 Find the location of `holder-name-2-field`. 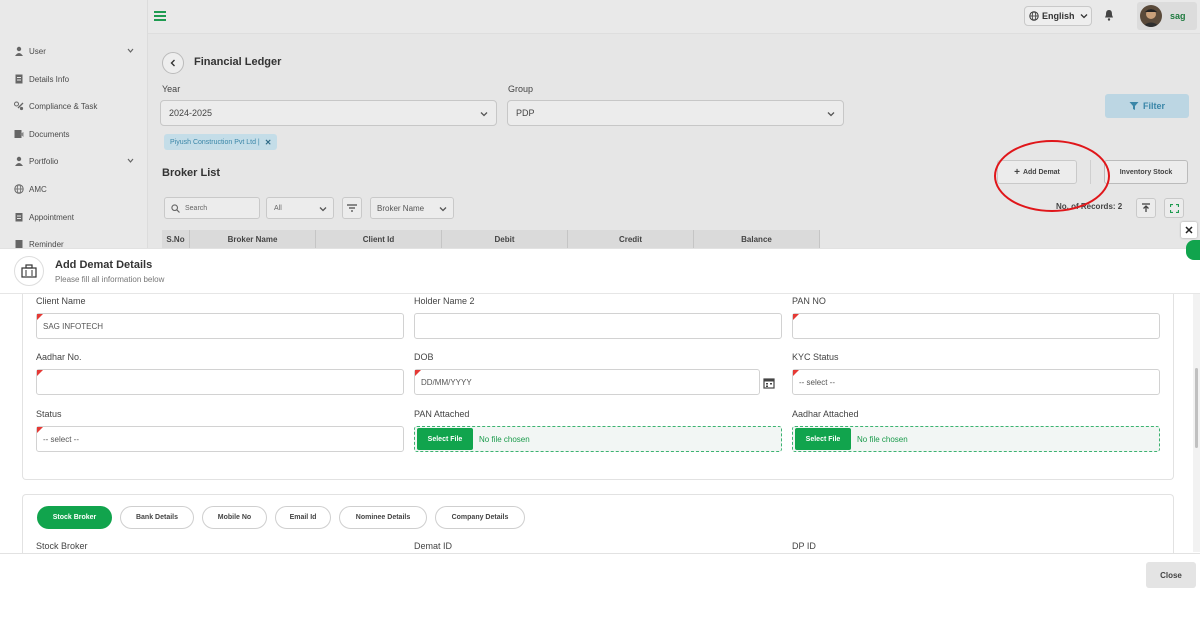

holder-name-2-field is located at coordinates (598, 326).